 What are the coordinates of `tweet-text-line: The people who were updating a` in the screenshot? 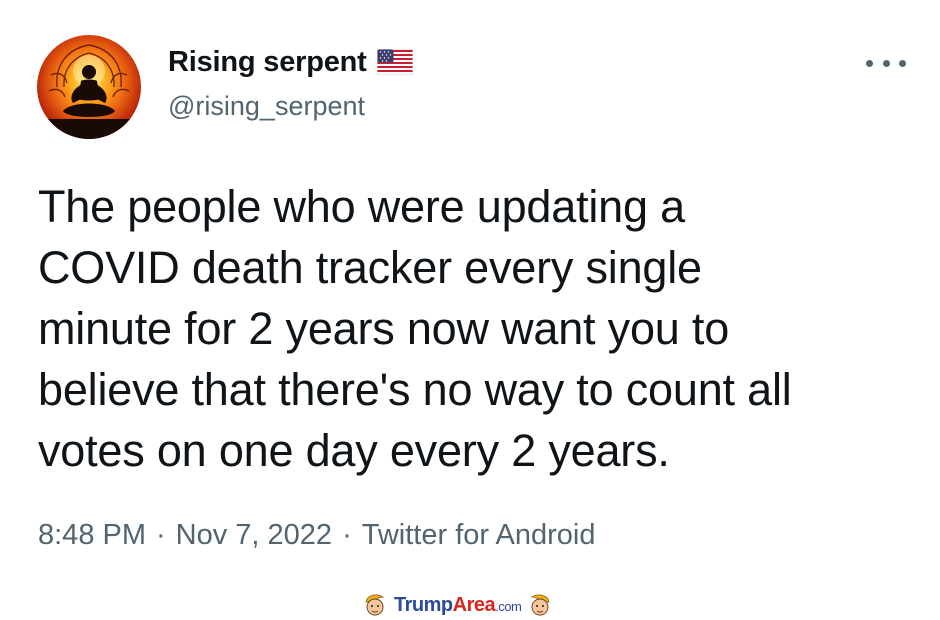 It's located at (361, 206).